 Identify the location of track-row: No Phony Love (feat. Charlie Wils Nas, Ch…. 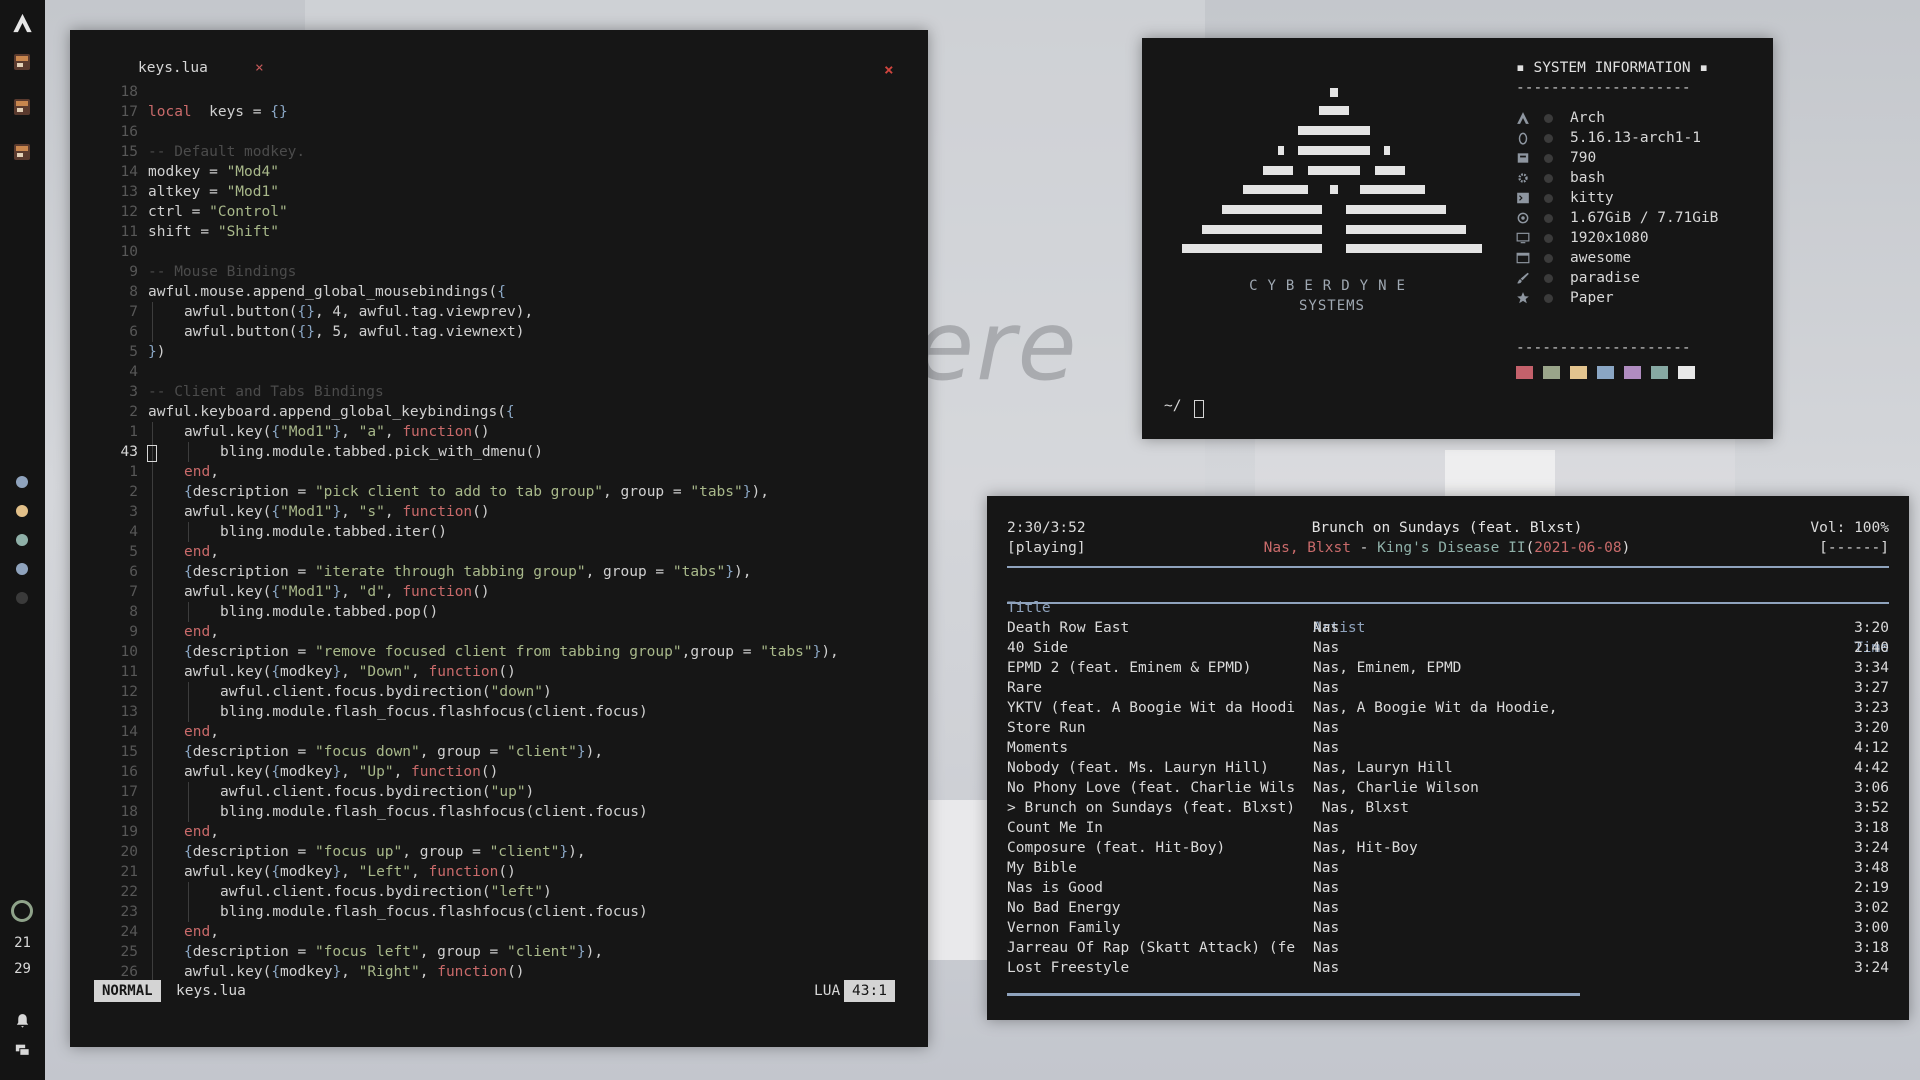
(1448, 788).